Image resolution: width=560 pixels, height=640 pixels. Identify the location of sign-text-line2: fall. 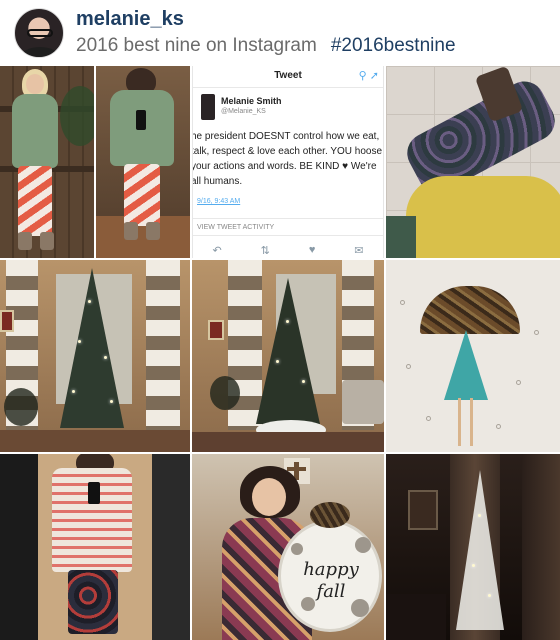
(331, 591).